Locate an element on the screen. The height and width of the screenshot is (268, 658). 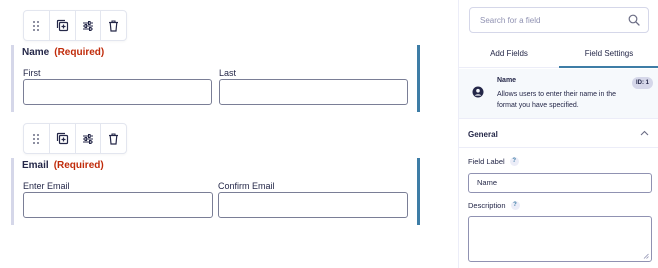
user-icon is located at coordinates (478, 92).